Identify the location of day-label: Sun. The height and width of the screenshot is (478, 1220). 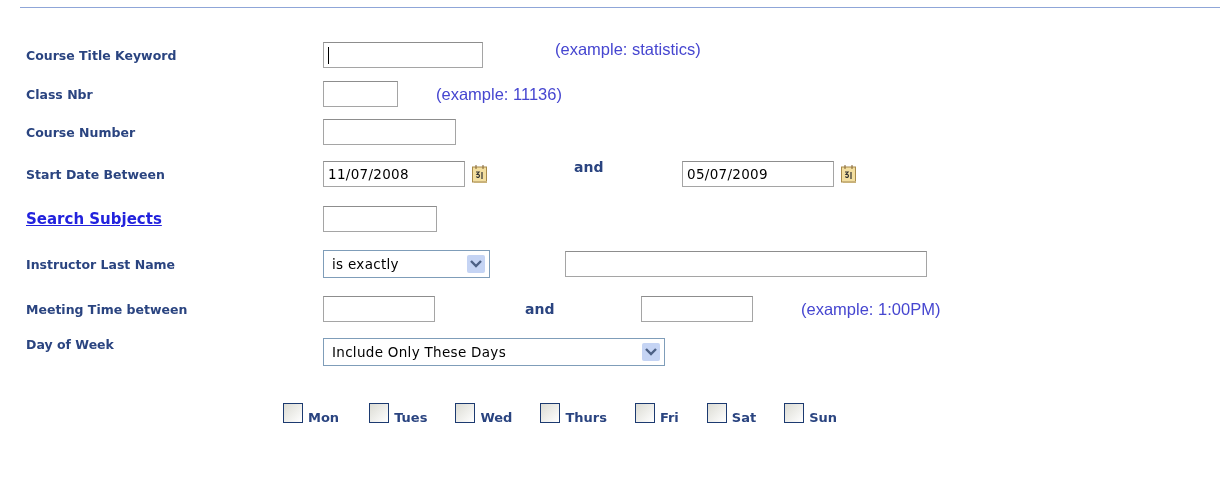
(823, 417).